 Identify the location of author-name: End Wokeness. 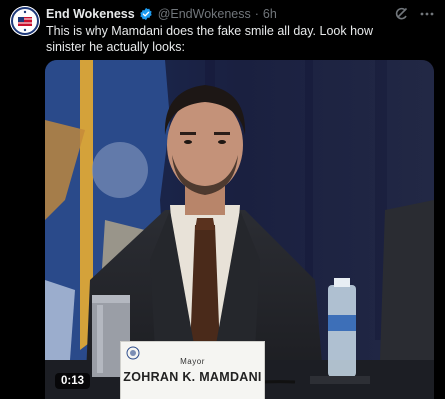
(90, 14).